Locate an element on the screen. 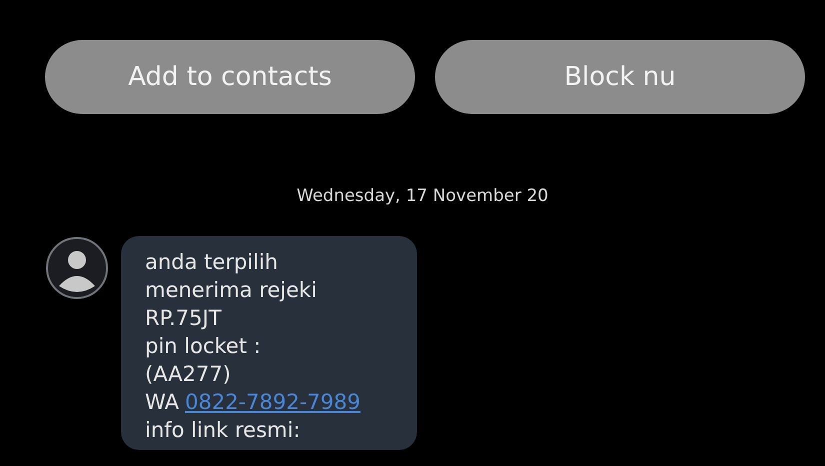 The image size is (825, 466). action-button: Add to contacts is located at coordinates (230, 77).